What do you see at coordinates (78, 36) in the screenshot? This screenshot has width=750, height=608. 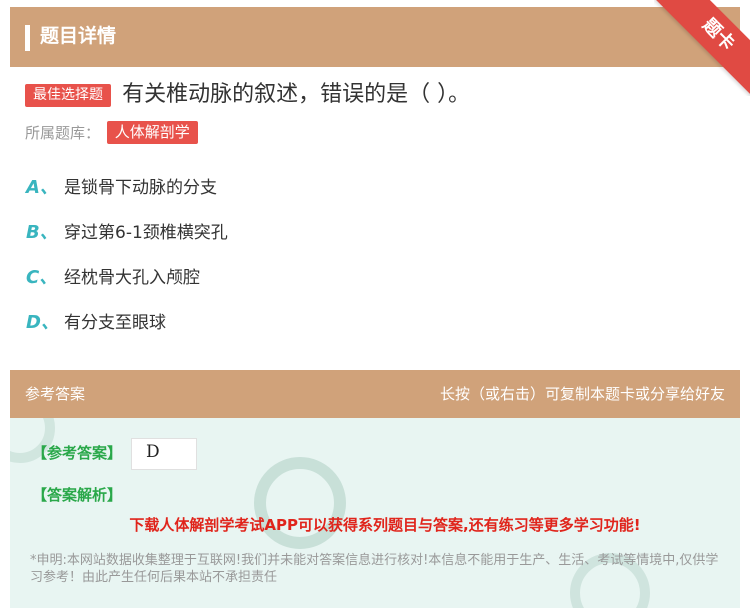 I see `header-title: 题目详情` at bounding box center [78, 36].